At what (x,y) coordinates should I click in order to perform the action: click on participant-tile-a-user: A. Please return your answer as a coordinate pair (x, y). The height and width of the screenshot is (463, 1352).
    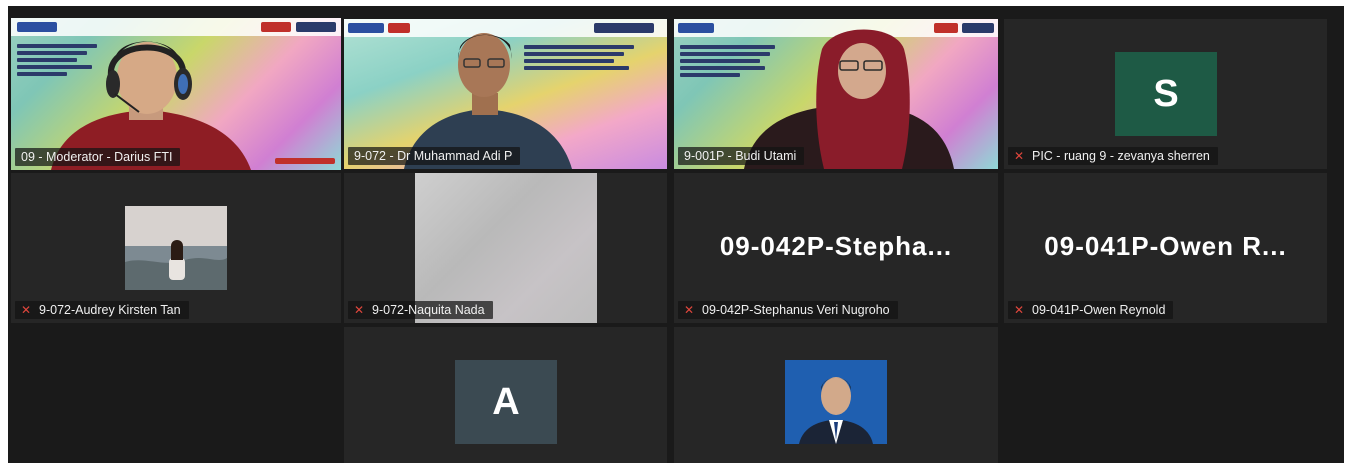
    Looking at the image, I should click on (505, 395).